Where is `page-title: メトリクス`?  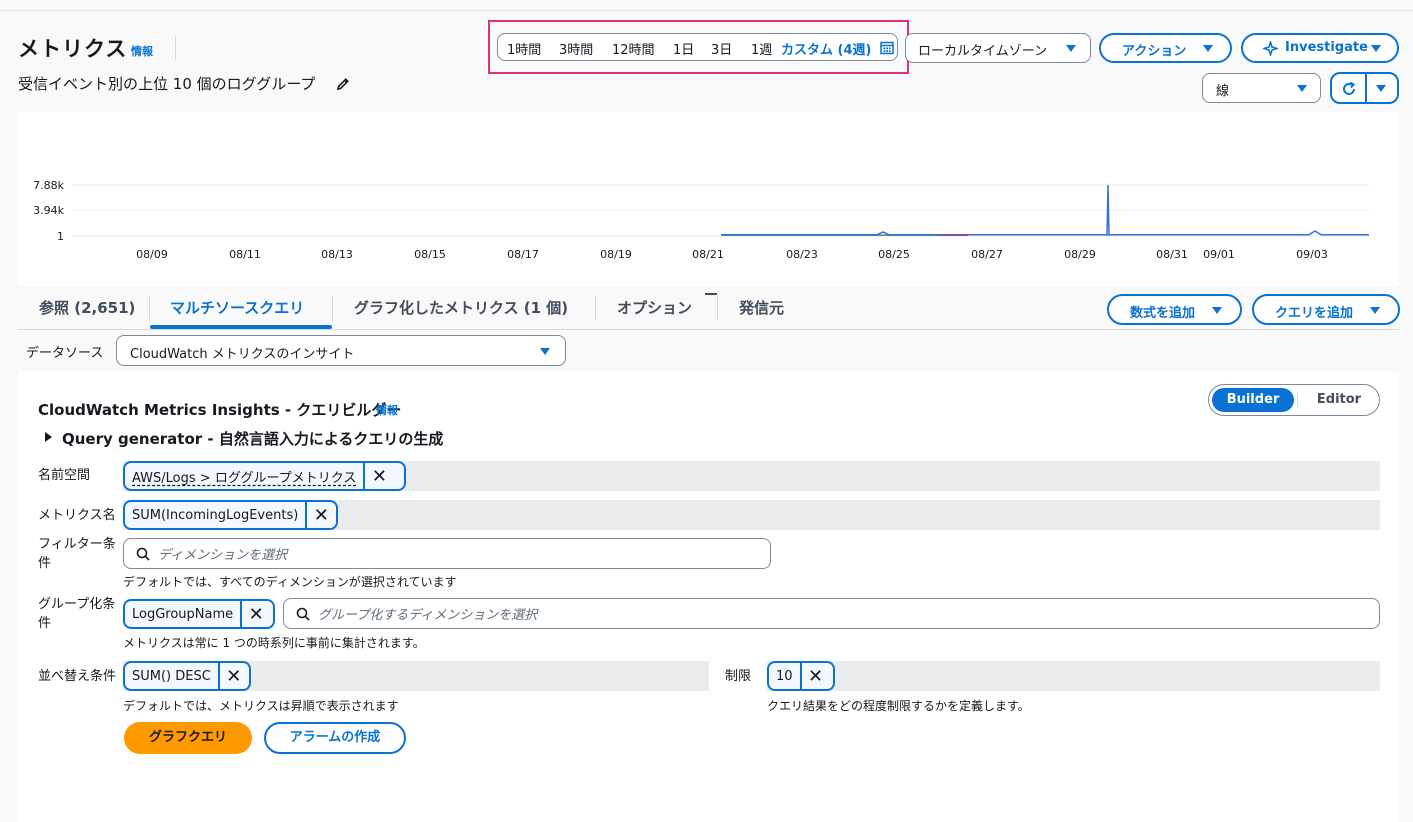 page-title: メトリクス is located at coordinates (73, 49).